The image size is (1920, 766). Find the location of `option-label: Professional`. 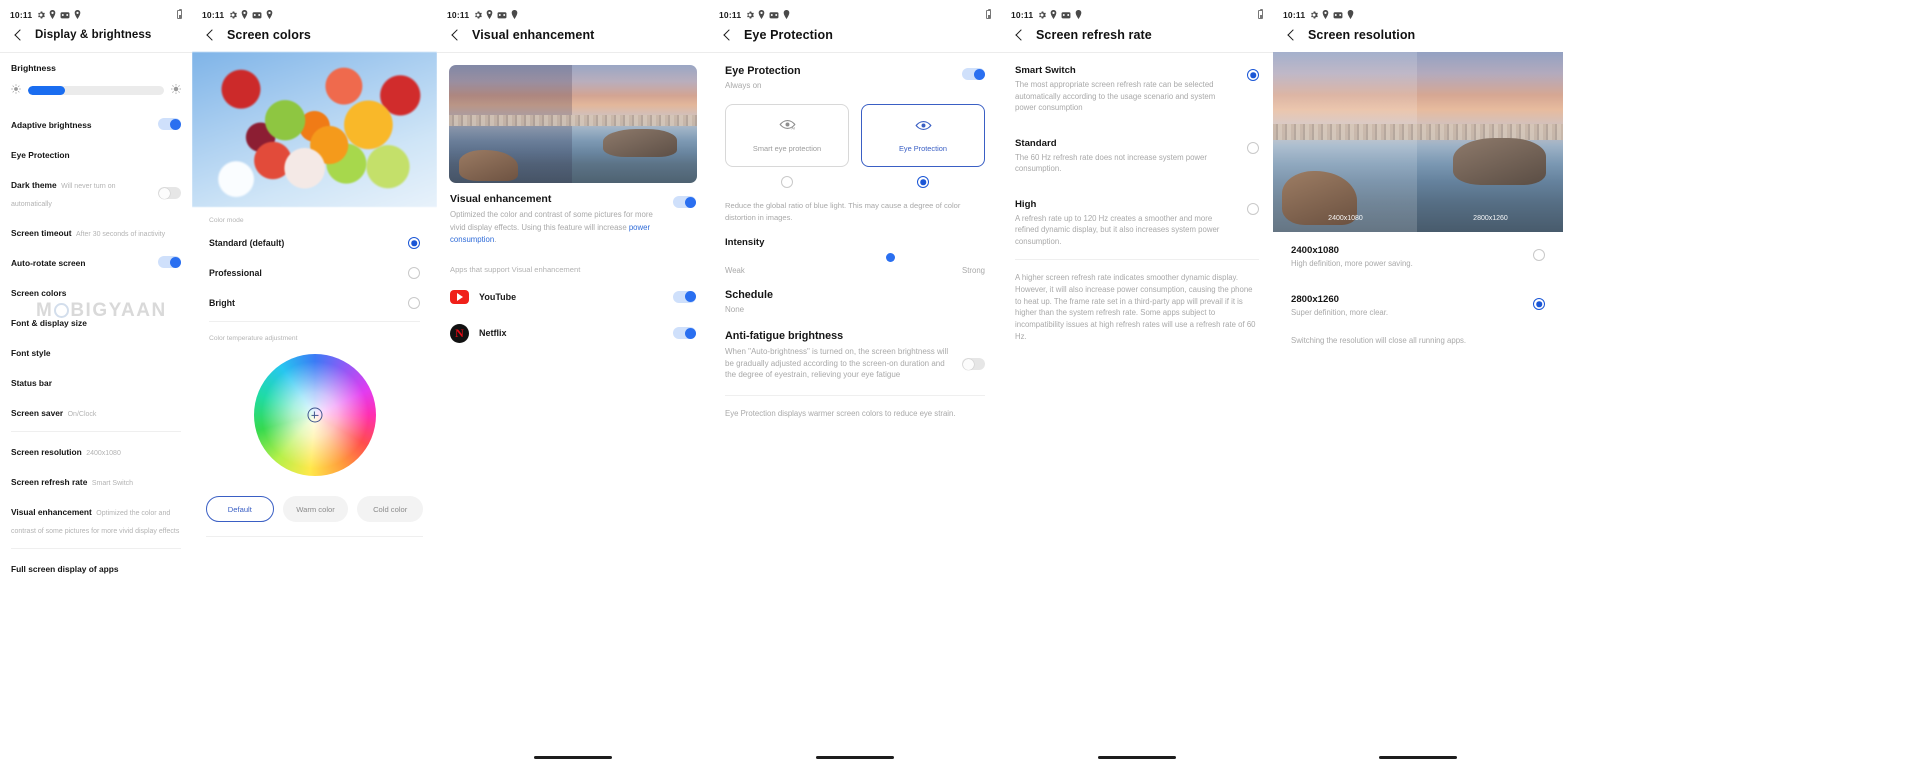

option-label: Professional is located at coordinates (235, 273).